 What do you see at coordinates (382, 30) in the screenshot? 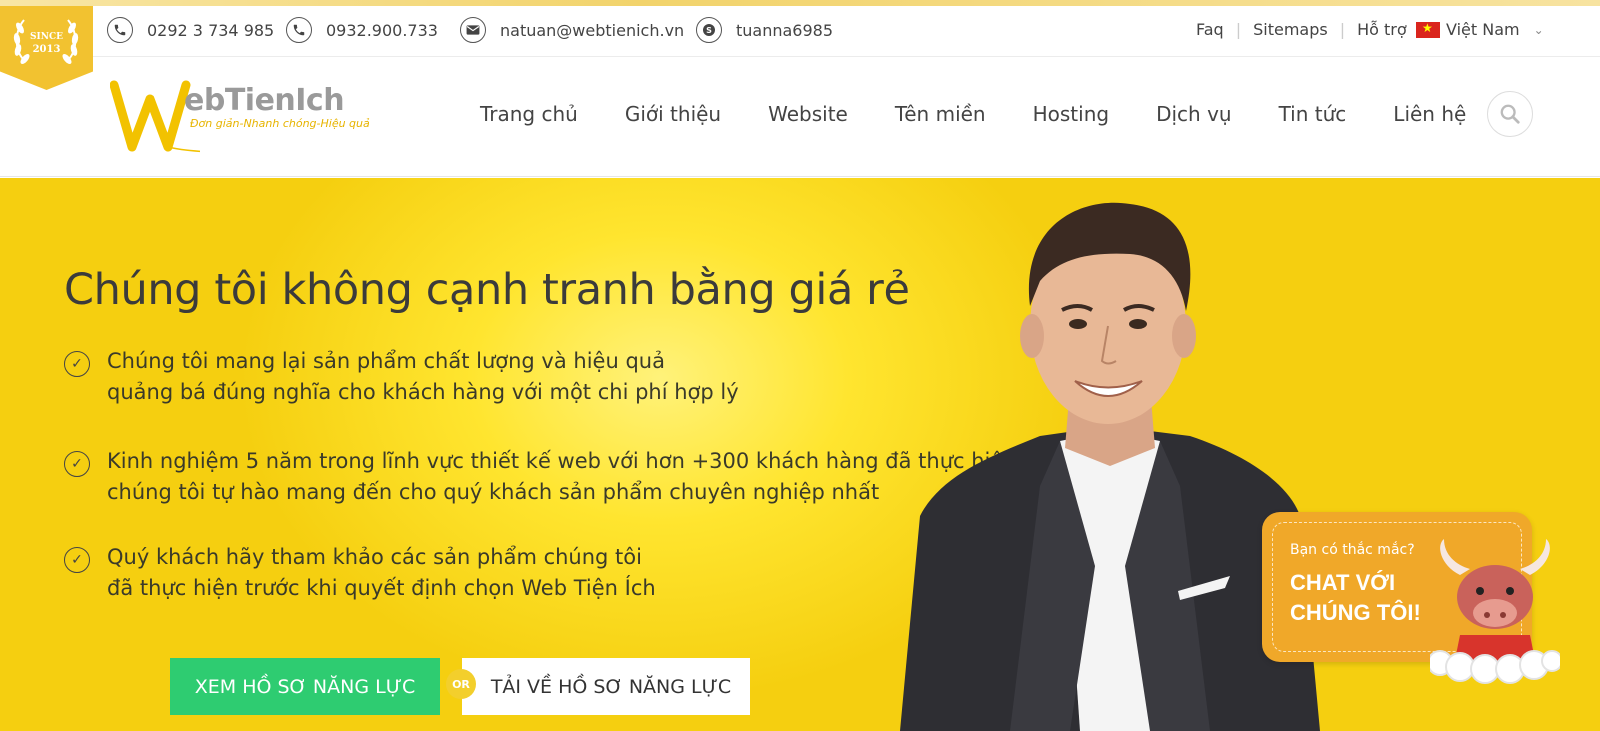
I see `phone-number-2: 0932.900.733` at bounding box center [382, 30].